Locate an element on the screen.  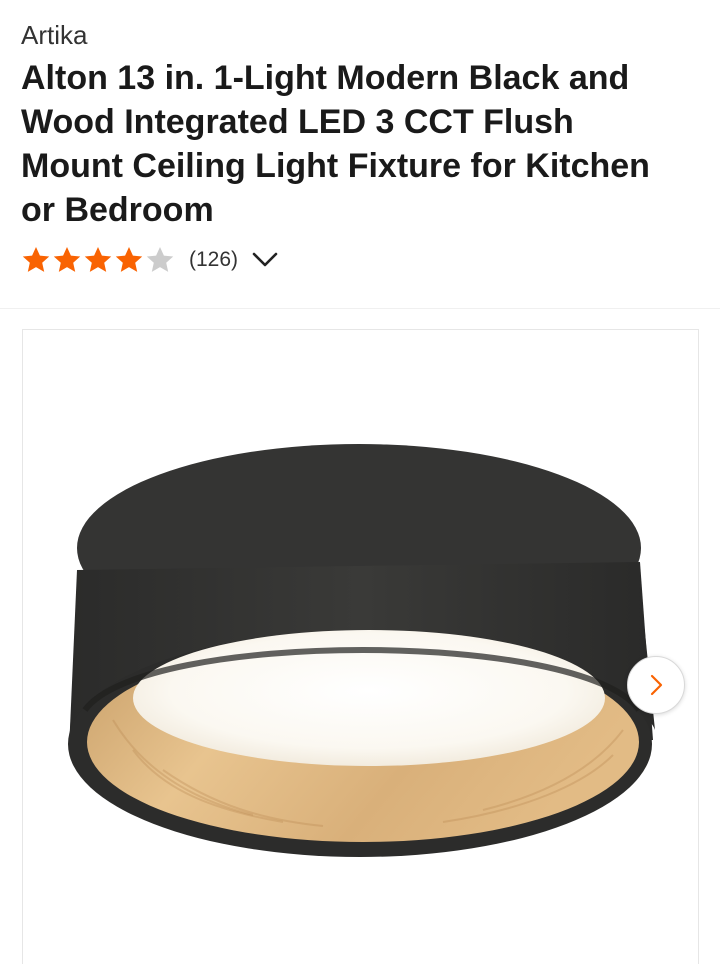
section-divider is located at coordinates (360, 308).